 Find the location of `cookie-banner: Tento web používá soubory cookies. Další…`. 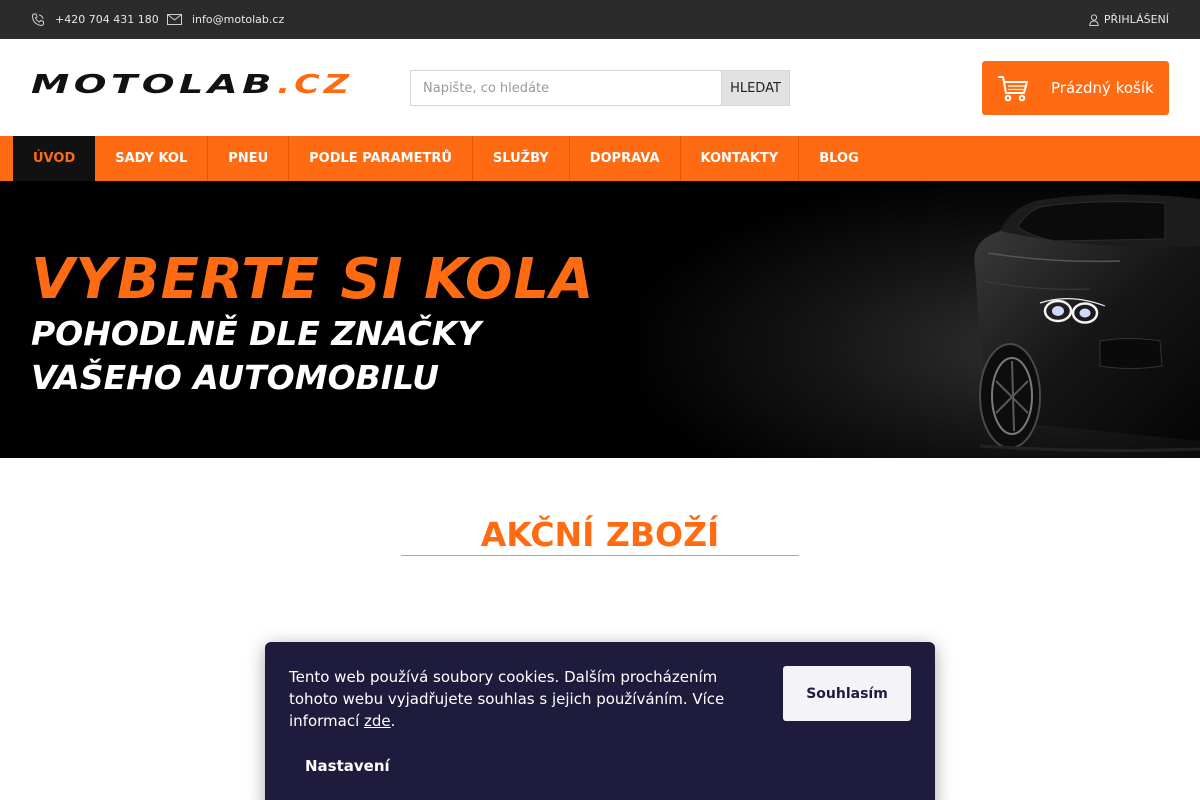

cookie-banner: Tento web používá soubory cookies. Další… is located at coordinates (600, 721).